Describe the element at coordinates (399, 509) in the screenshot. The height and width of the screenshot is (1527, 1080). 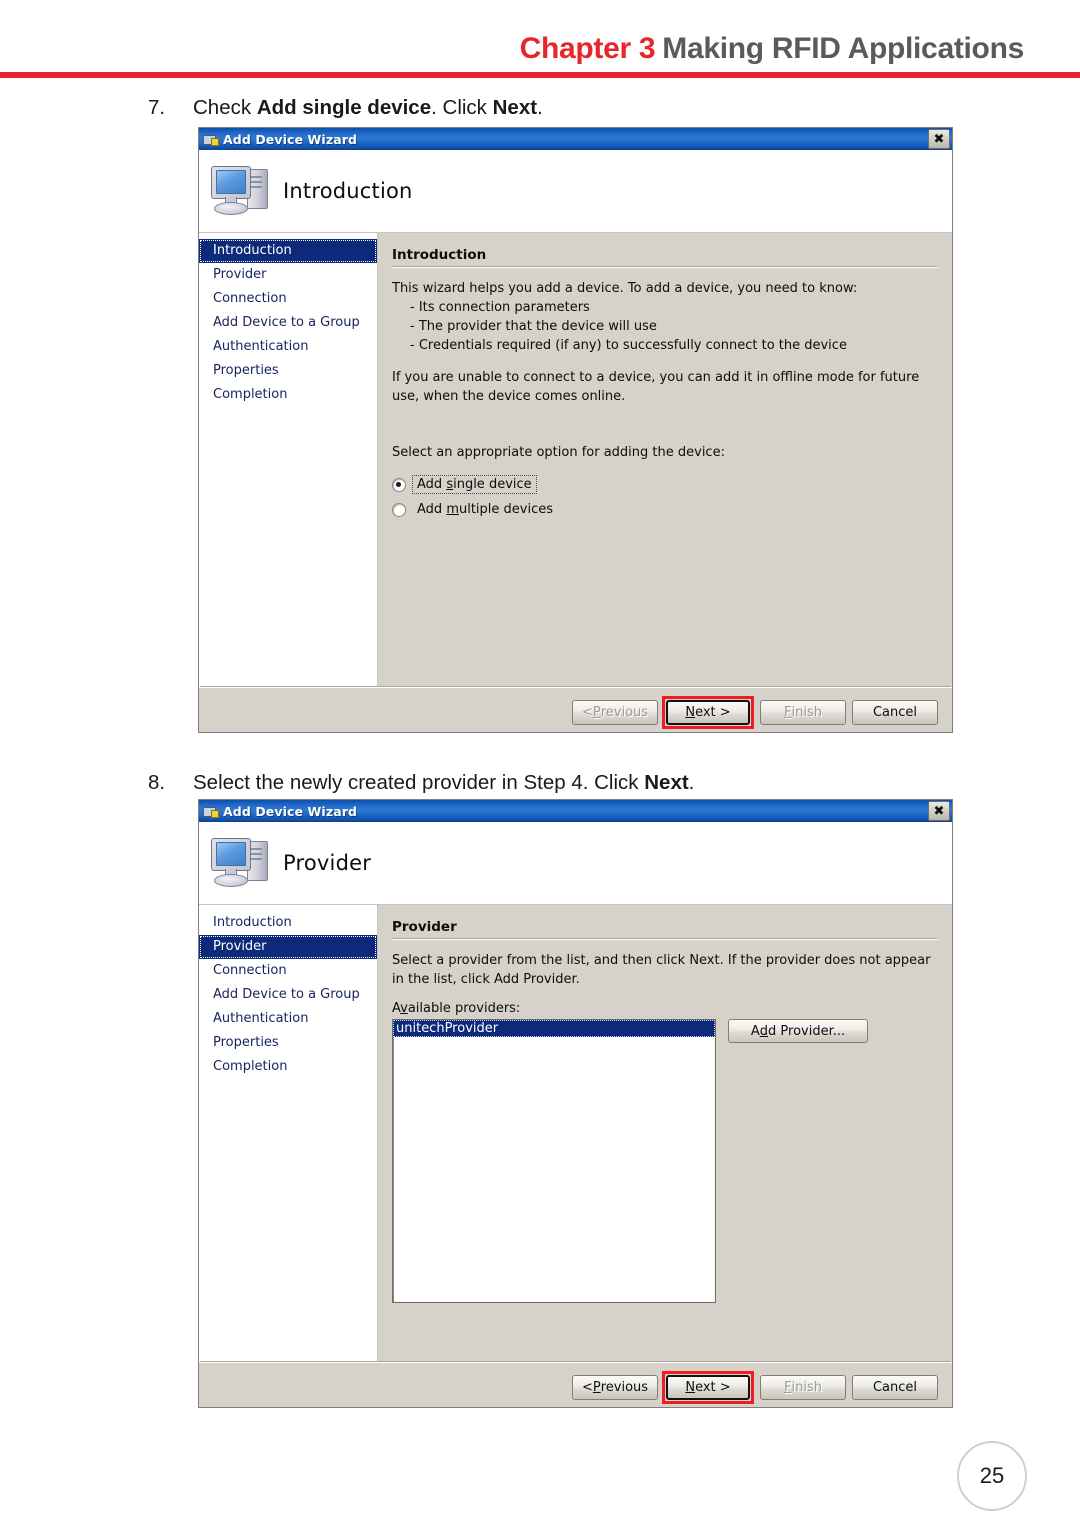
I see `radio-unselected-icon` at that location.